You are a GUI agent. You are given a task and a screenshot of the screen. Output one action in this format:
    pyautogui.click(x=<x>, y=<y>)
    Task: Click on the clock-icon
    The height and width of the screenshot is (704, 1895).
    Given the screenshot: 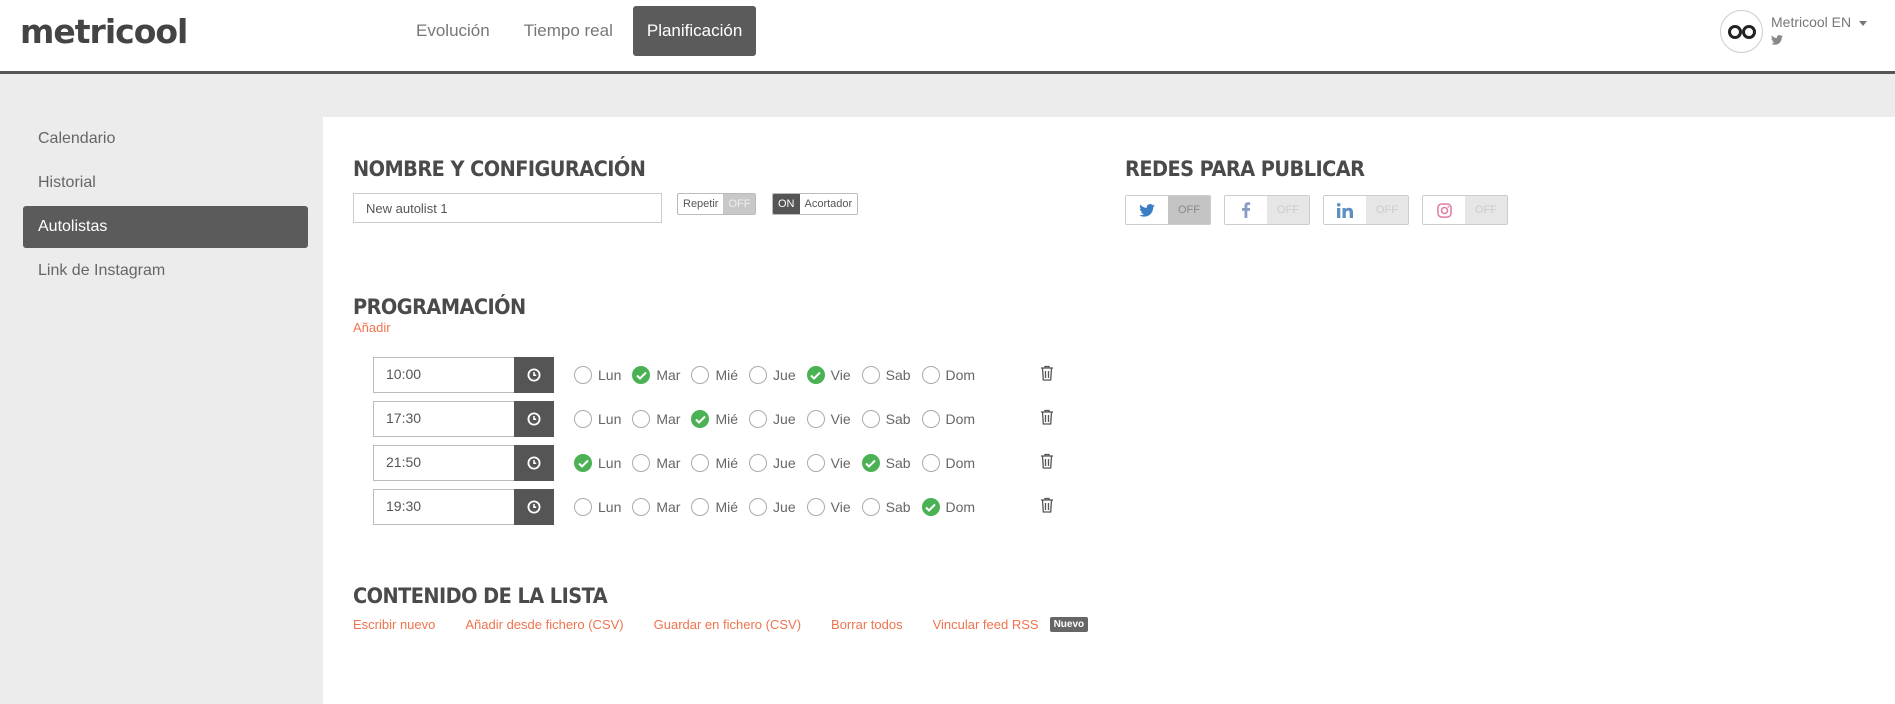 What is the action you would take?
    pyautogui.click(x=534, y=375)
    